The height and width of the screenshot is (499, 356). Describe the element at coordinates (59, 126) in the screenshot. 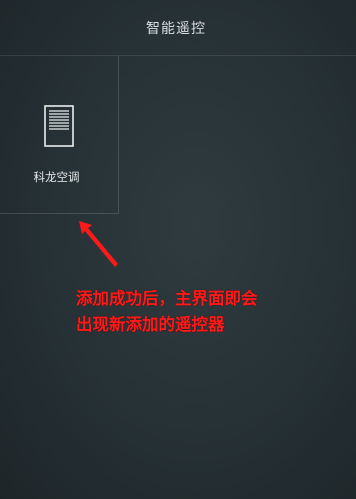

I see `air-conditioner-icon` at that location.